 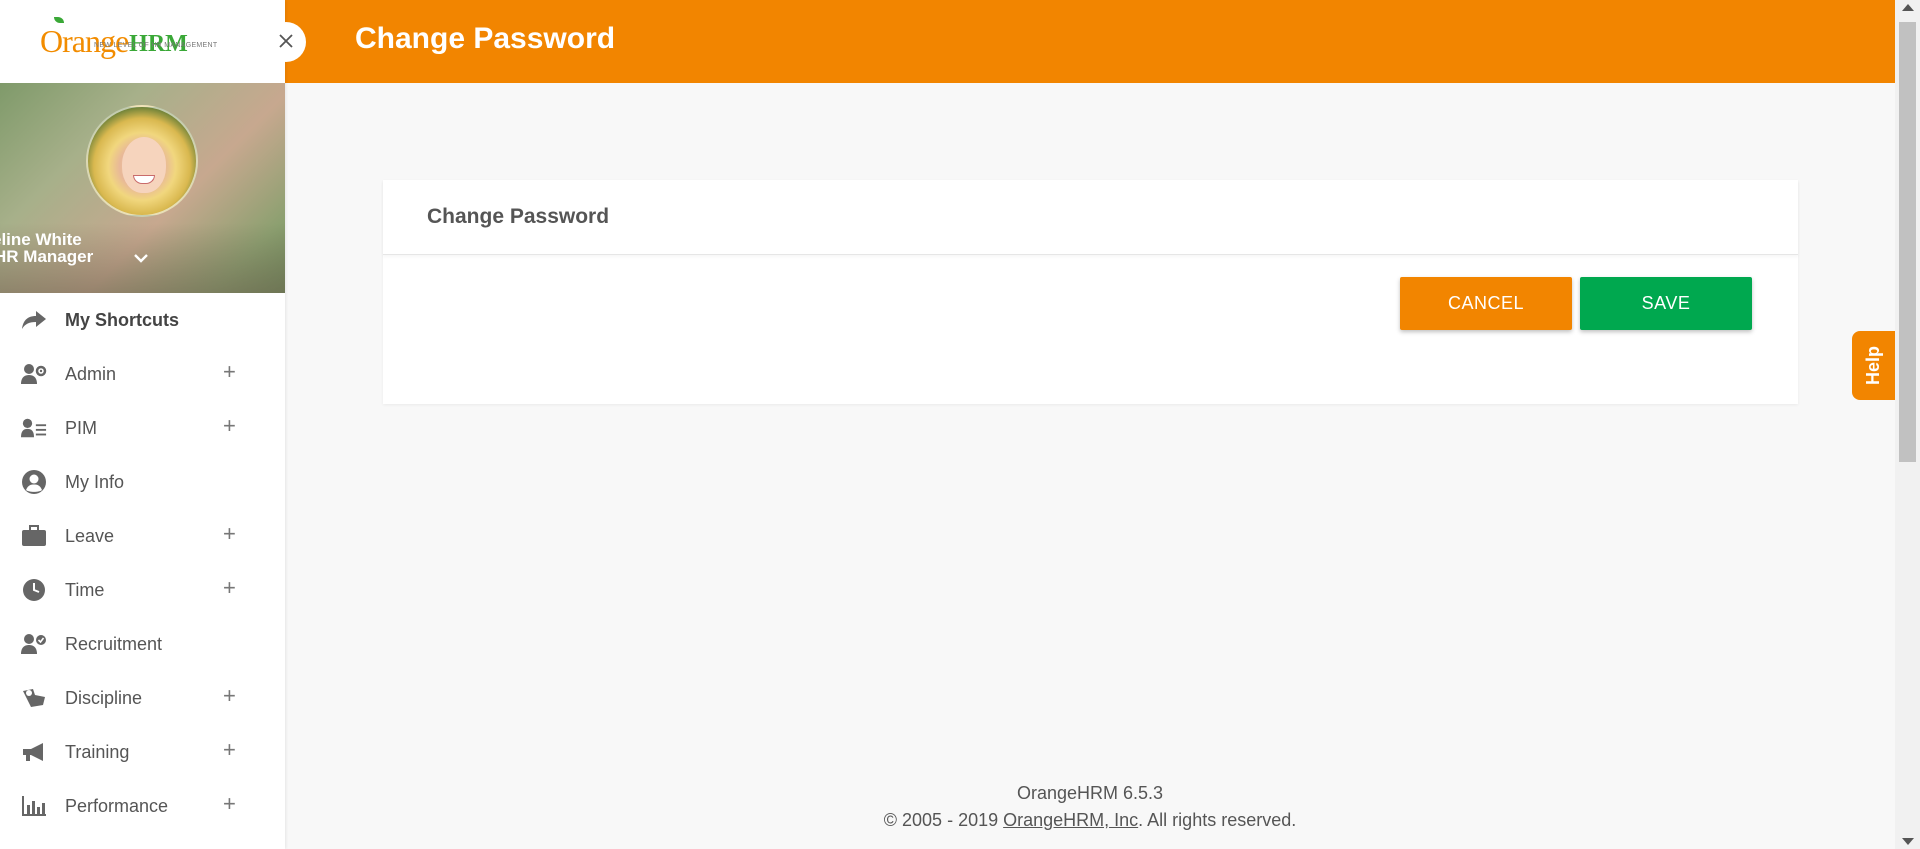 I want to click on sidebar-item-time: Time +, so click(x=142, y=590).